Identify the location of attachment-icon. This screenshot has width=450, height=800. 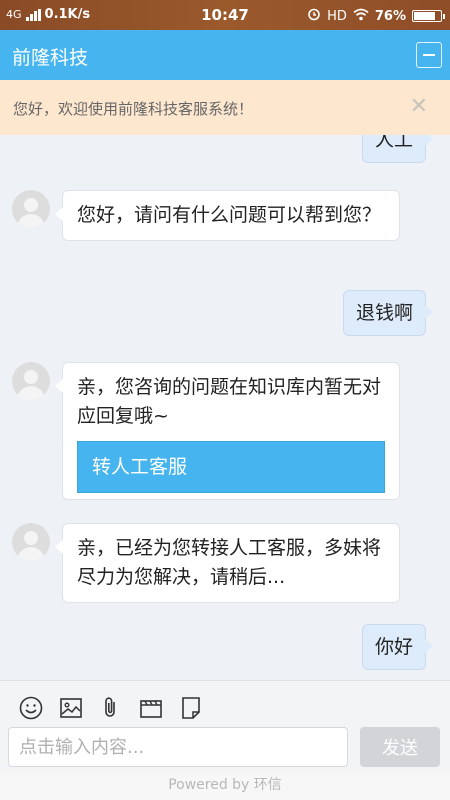
(111, 708).